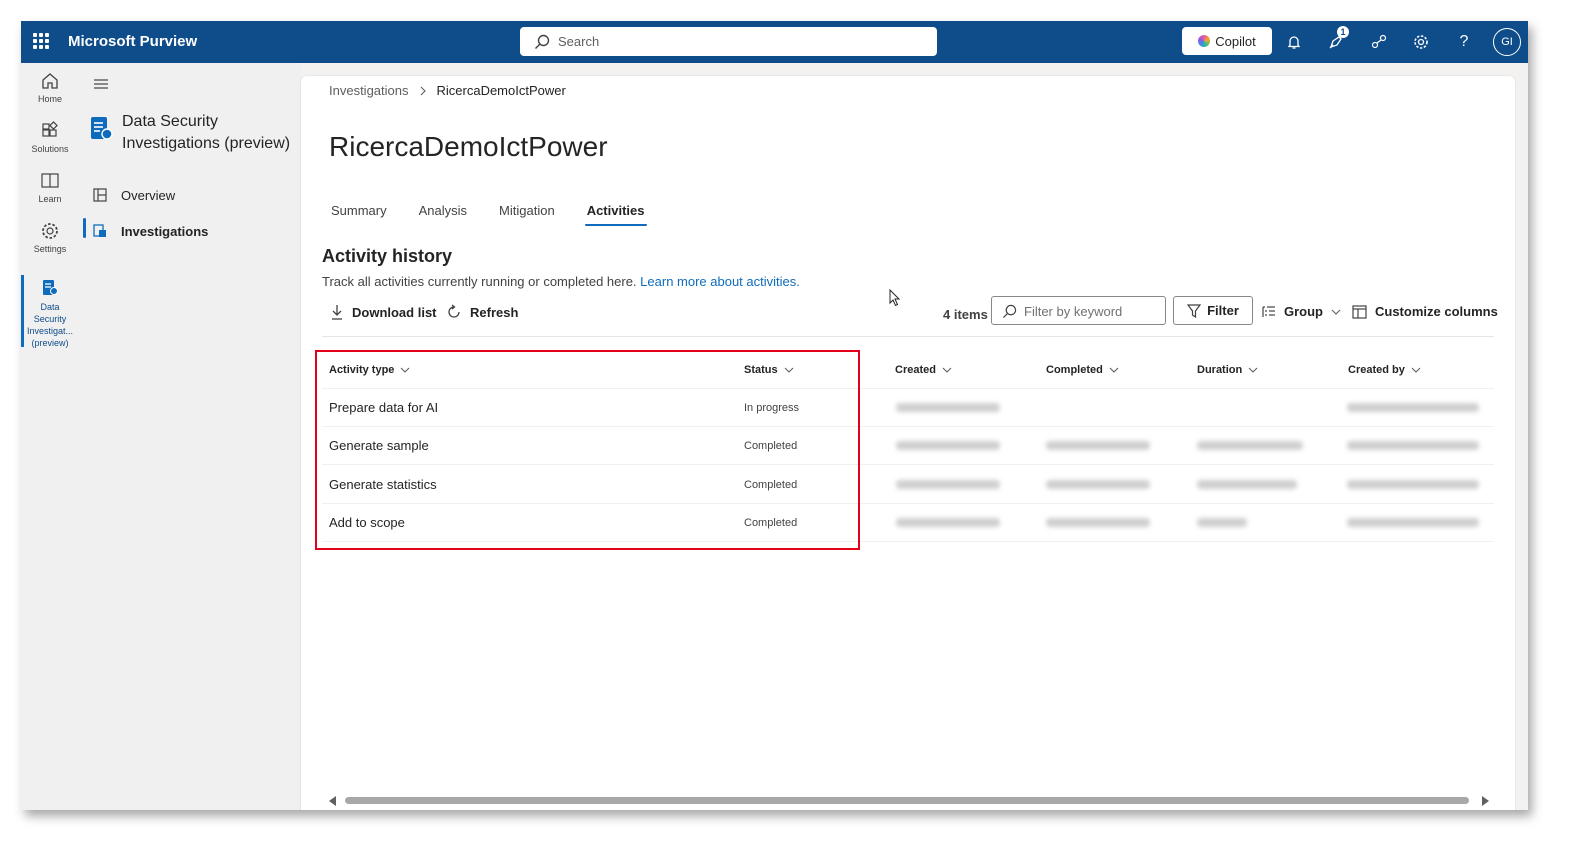 This screenshot has width=1588, height=861. I want to click on filter-keyword-box, so click(1078, 310).